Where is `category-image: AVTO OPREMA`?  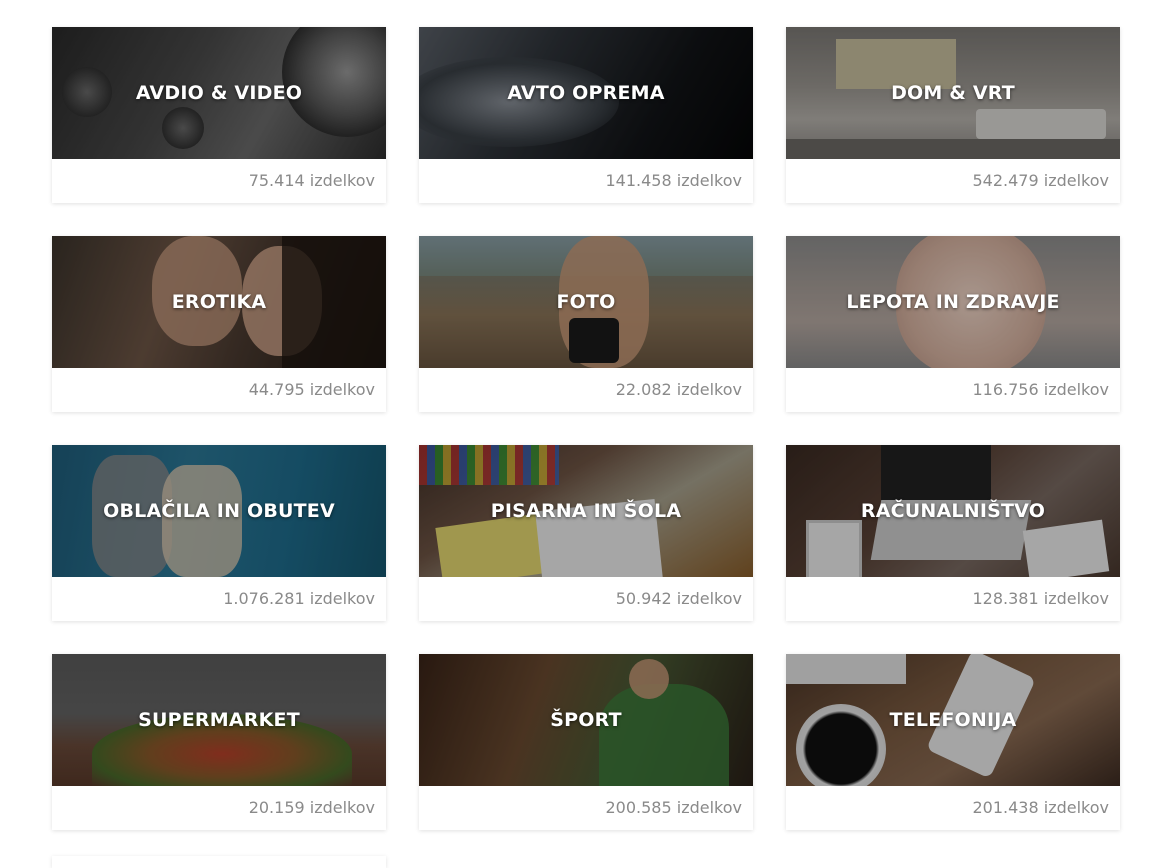 category-image: AVTO OPREMA is located at coordinates (586, 93).